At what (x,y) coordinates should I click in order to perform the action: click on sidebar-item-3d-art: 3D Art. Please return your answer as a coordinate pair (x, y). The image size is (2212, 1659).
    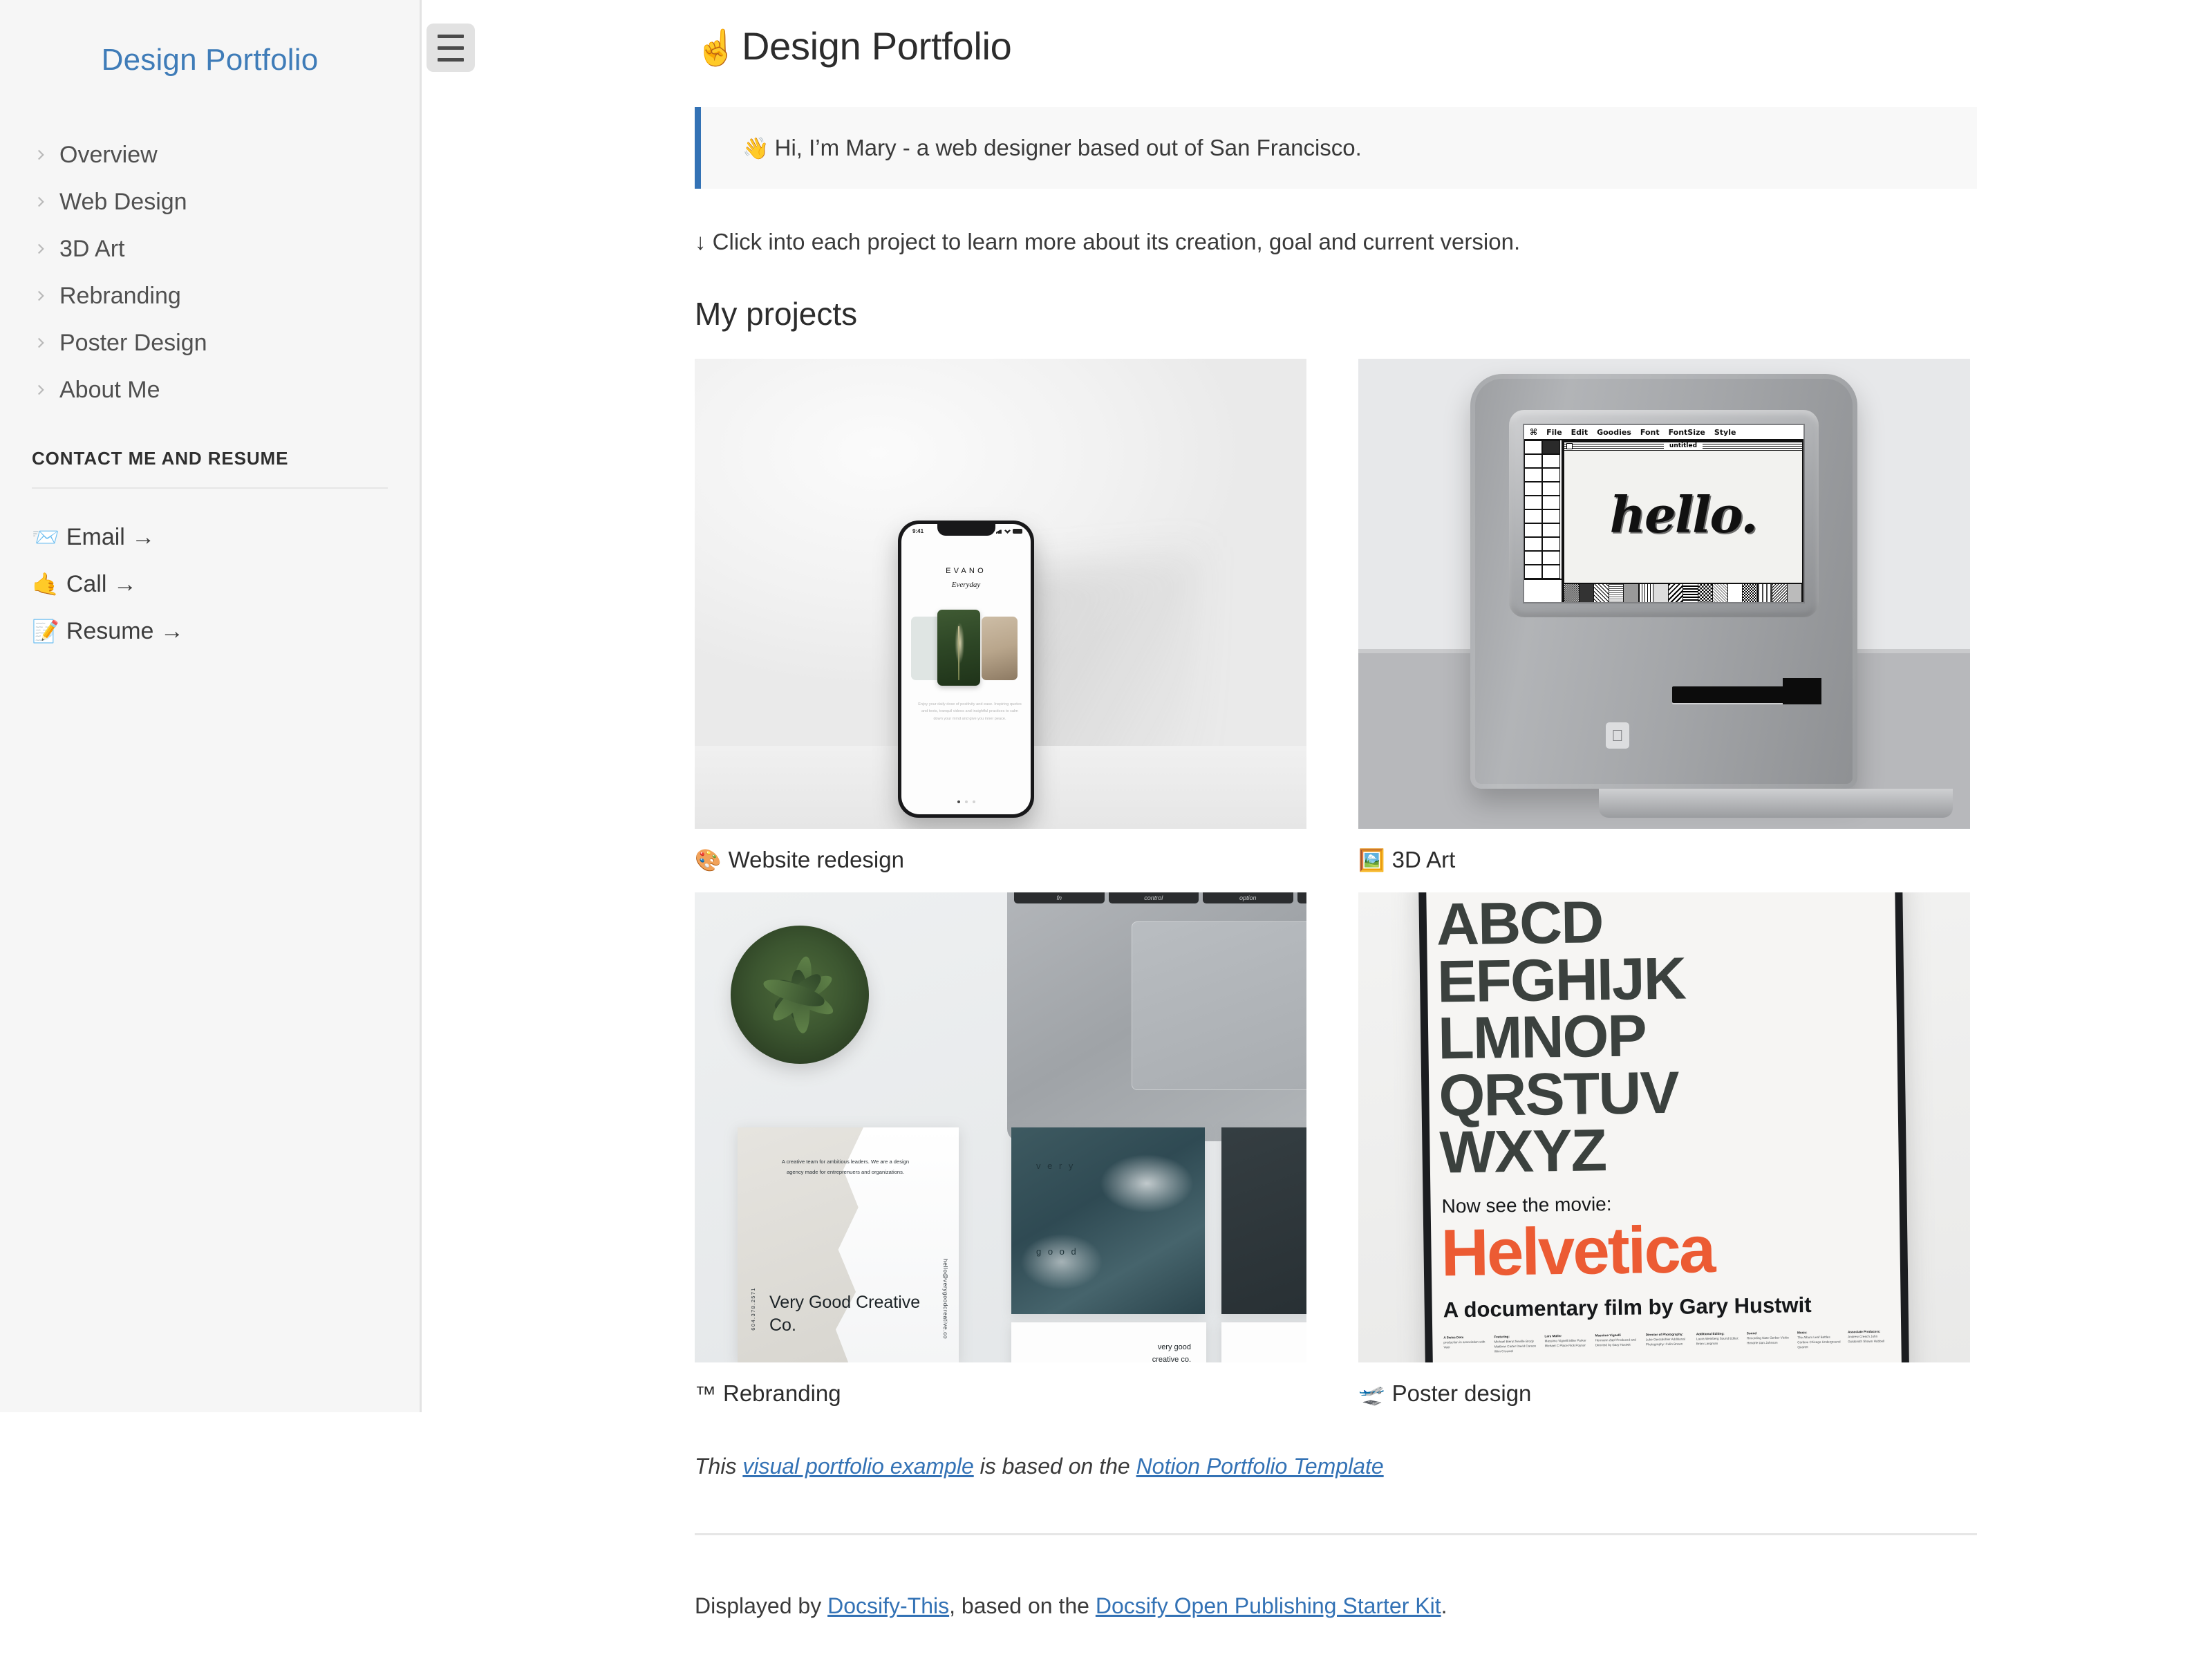
    Looking at the image, I should click on (210, 249).